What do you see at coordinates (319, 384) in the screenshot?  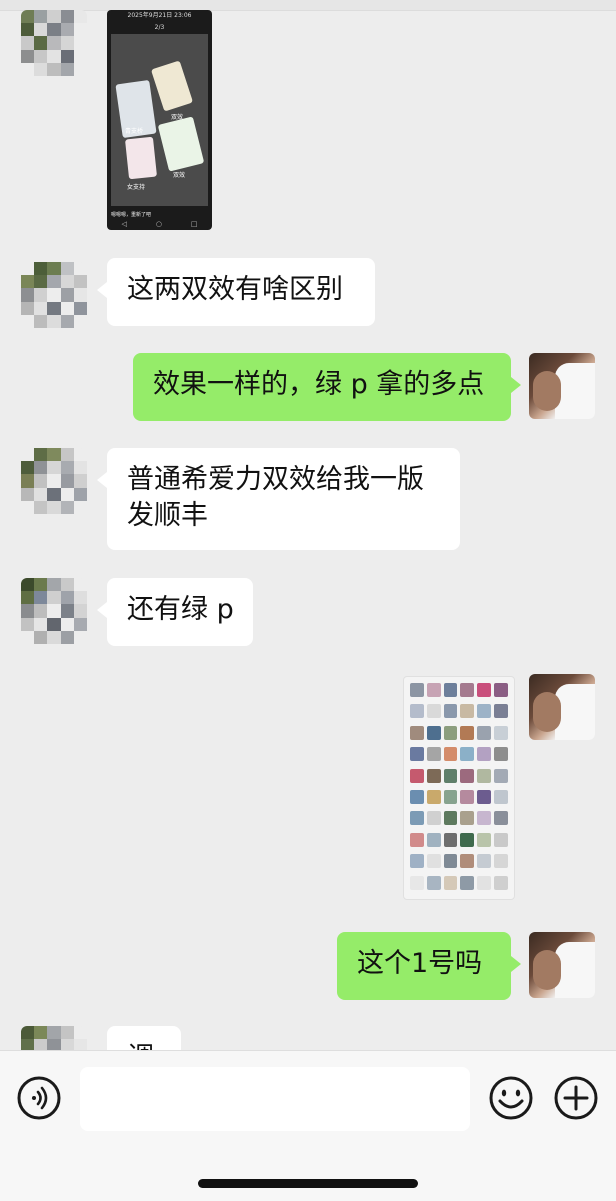 I see `message-text: 效果一样的，绿 p 拿的多点` at bounding box center [319, 384].